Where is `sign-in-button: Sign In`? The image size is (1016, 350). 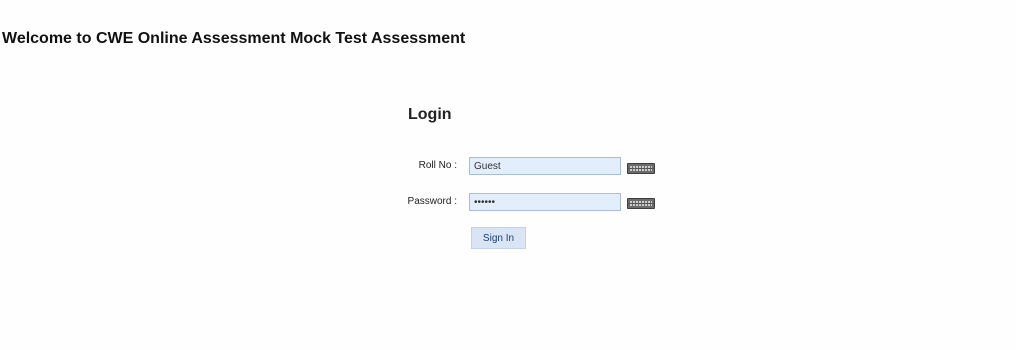
sign-in-button: Sign In is located at coordinates (498, 238).